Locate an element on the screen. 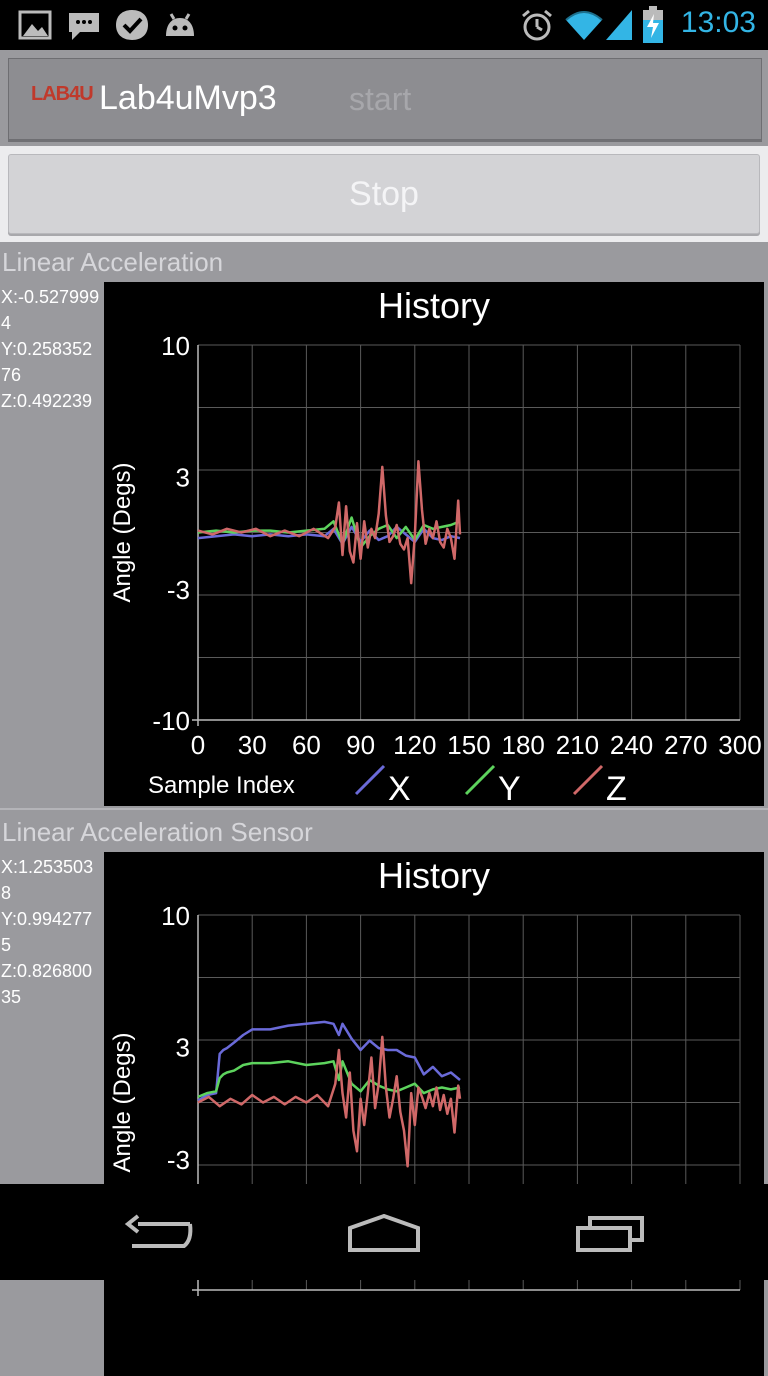 This screenshot has height=1376, width=768. recent-apps-icon is located at coordinates (610, 1234).